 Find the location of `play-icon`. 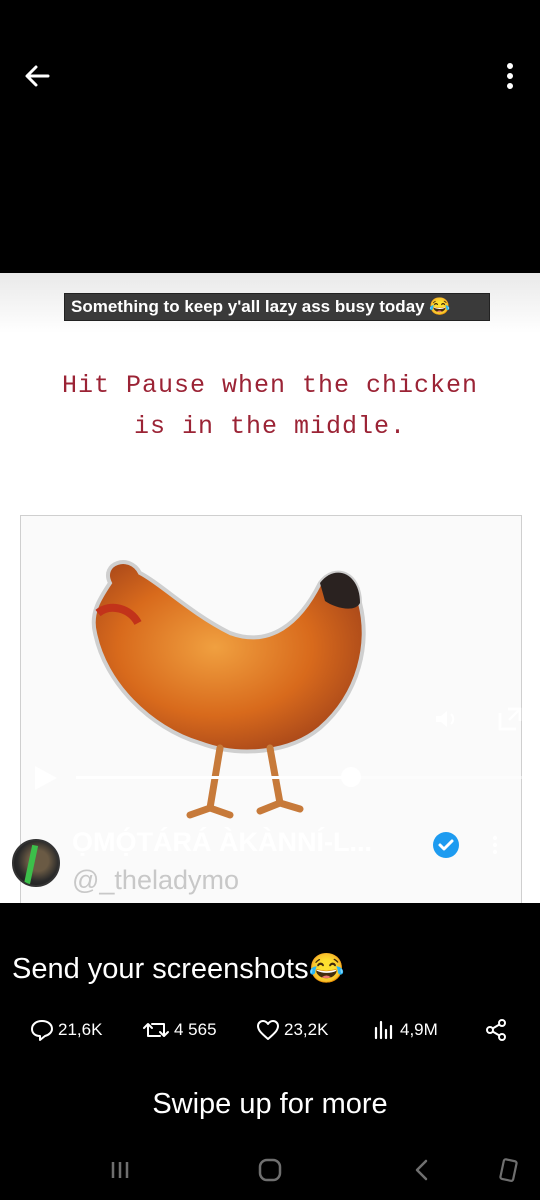

play-icon is located at coordinates (46, 778).